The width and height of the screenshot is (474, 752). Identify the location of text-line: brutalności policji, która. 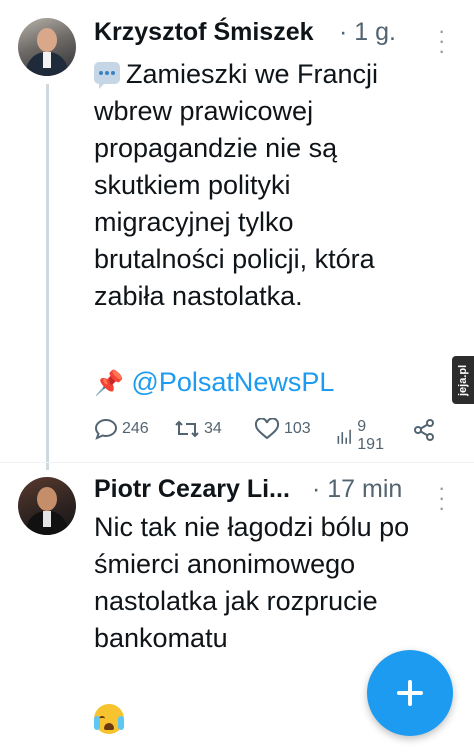
(234, 259).